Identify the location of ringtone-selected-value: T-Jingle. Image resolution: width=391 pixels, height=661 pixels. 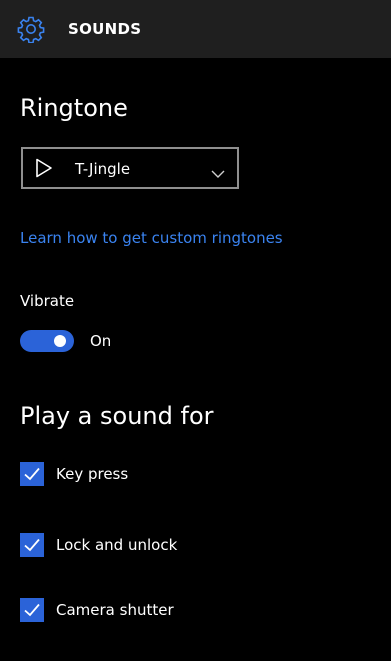
(103, 169).